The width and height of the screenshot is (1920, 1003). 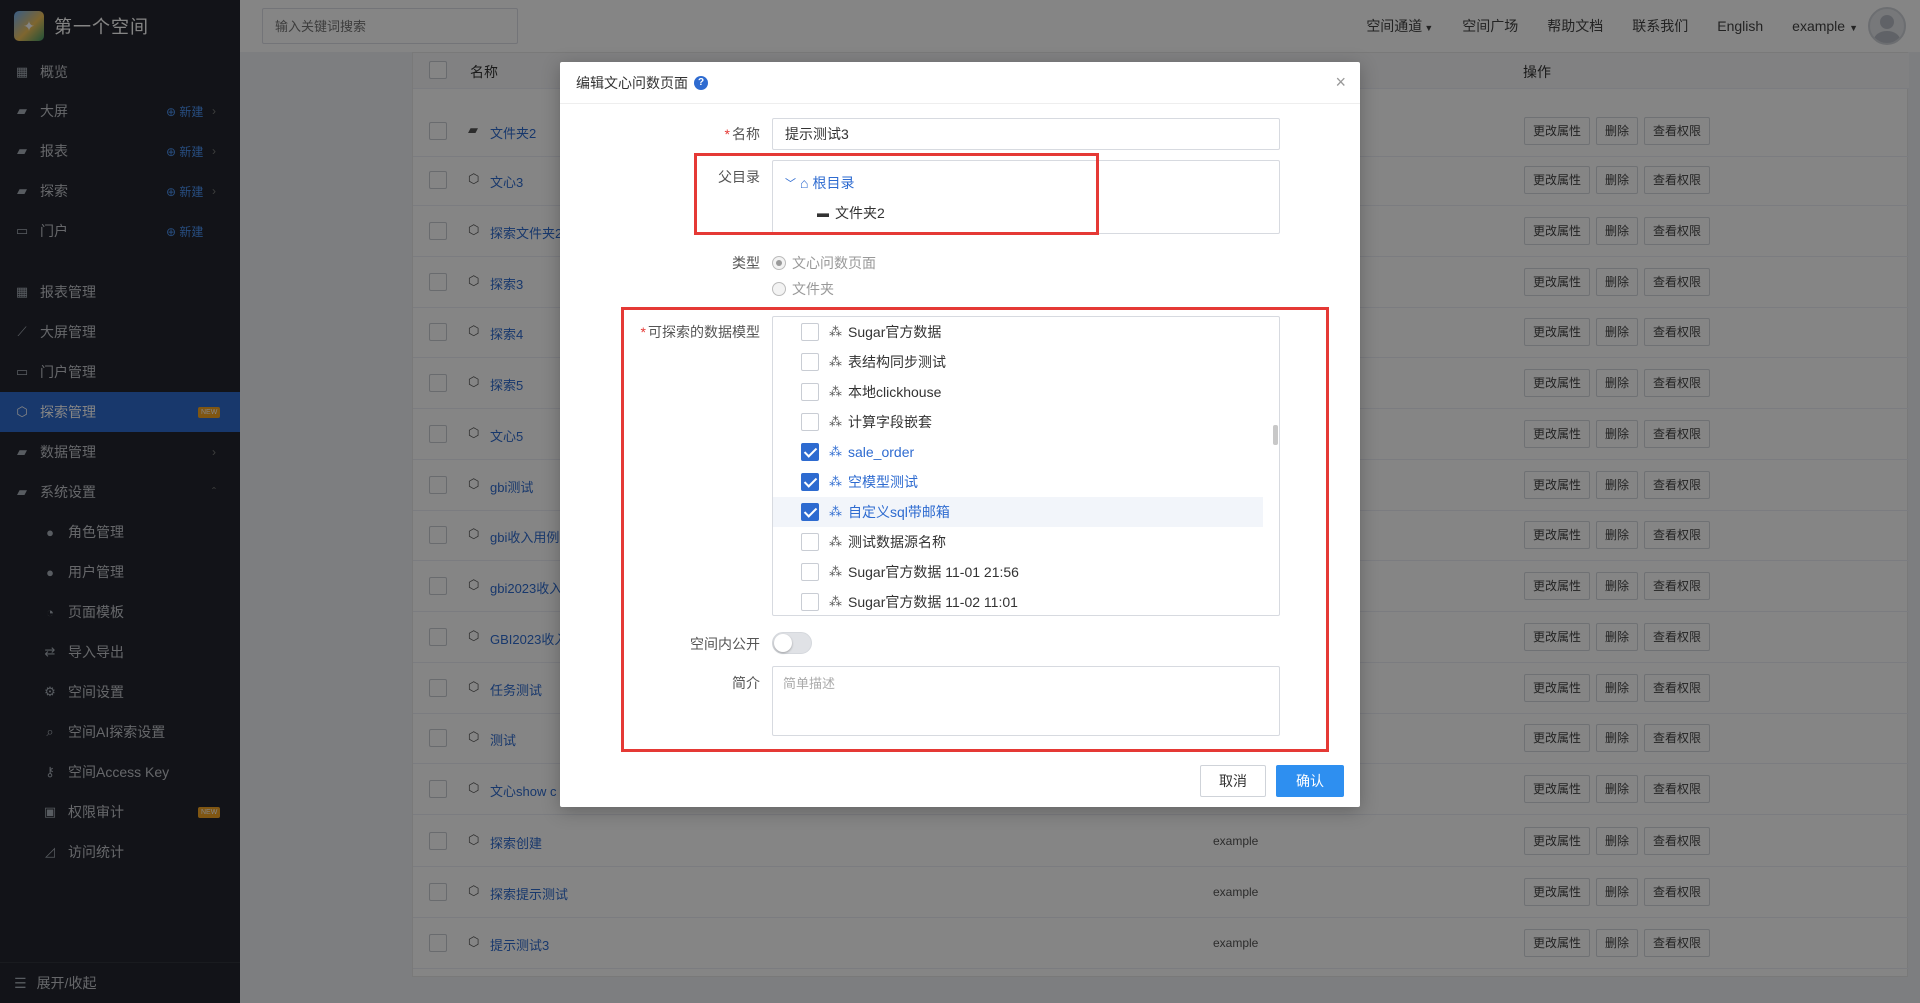 What do you see at coordinates (1018, 392) in the screenshot?
I see `data-model-item: ⁂ 本地clickhouse` at bounding box center [1018, 392].